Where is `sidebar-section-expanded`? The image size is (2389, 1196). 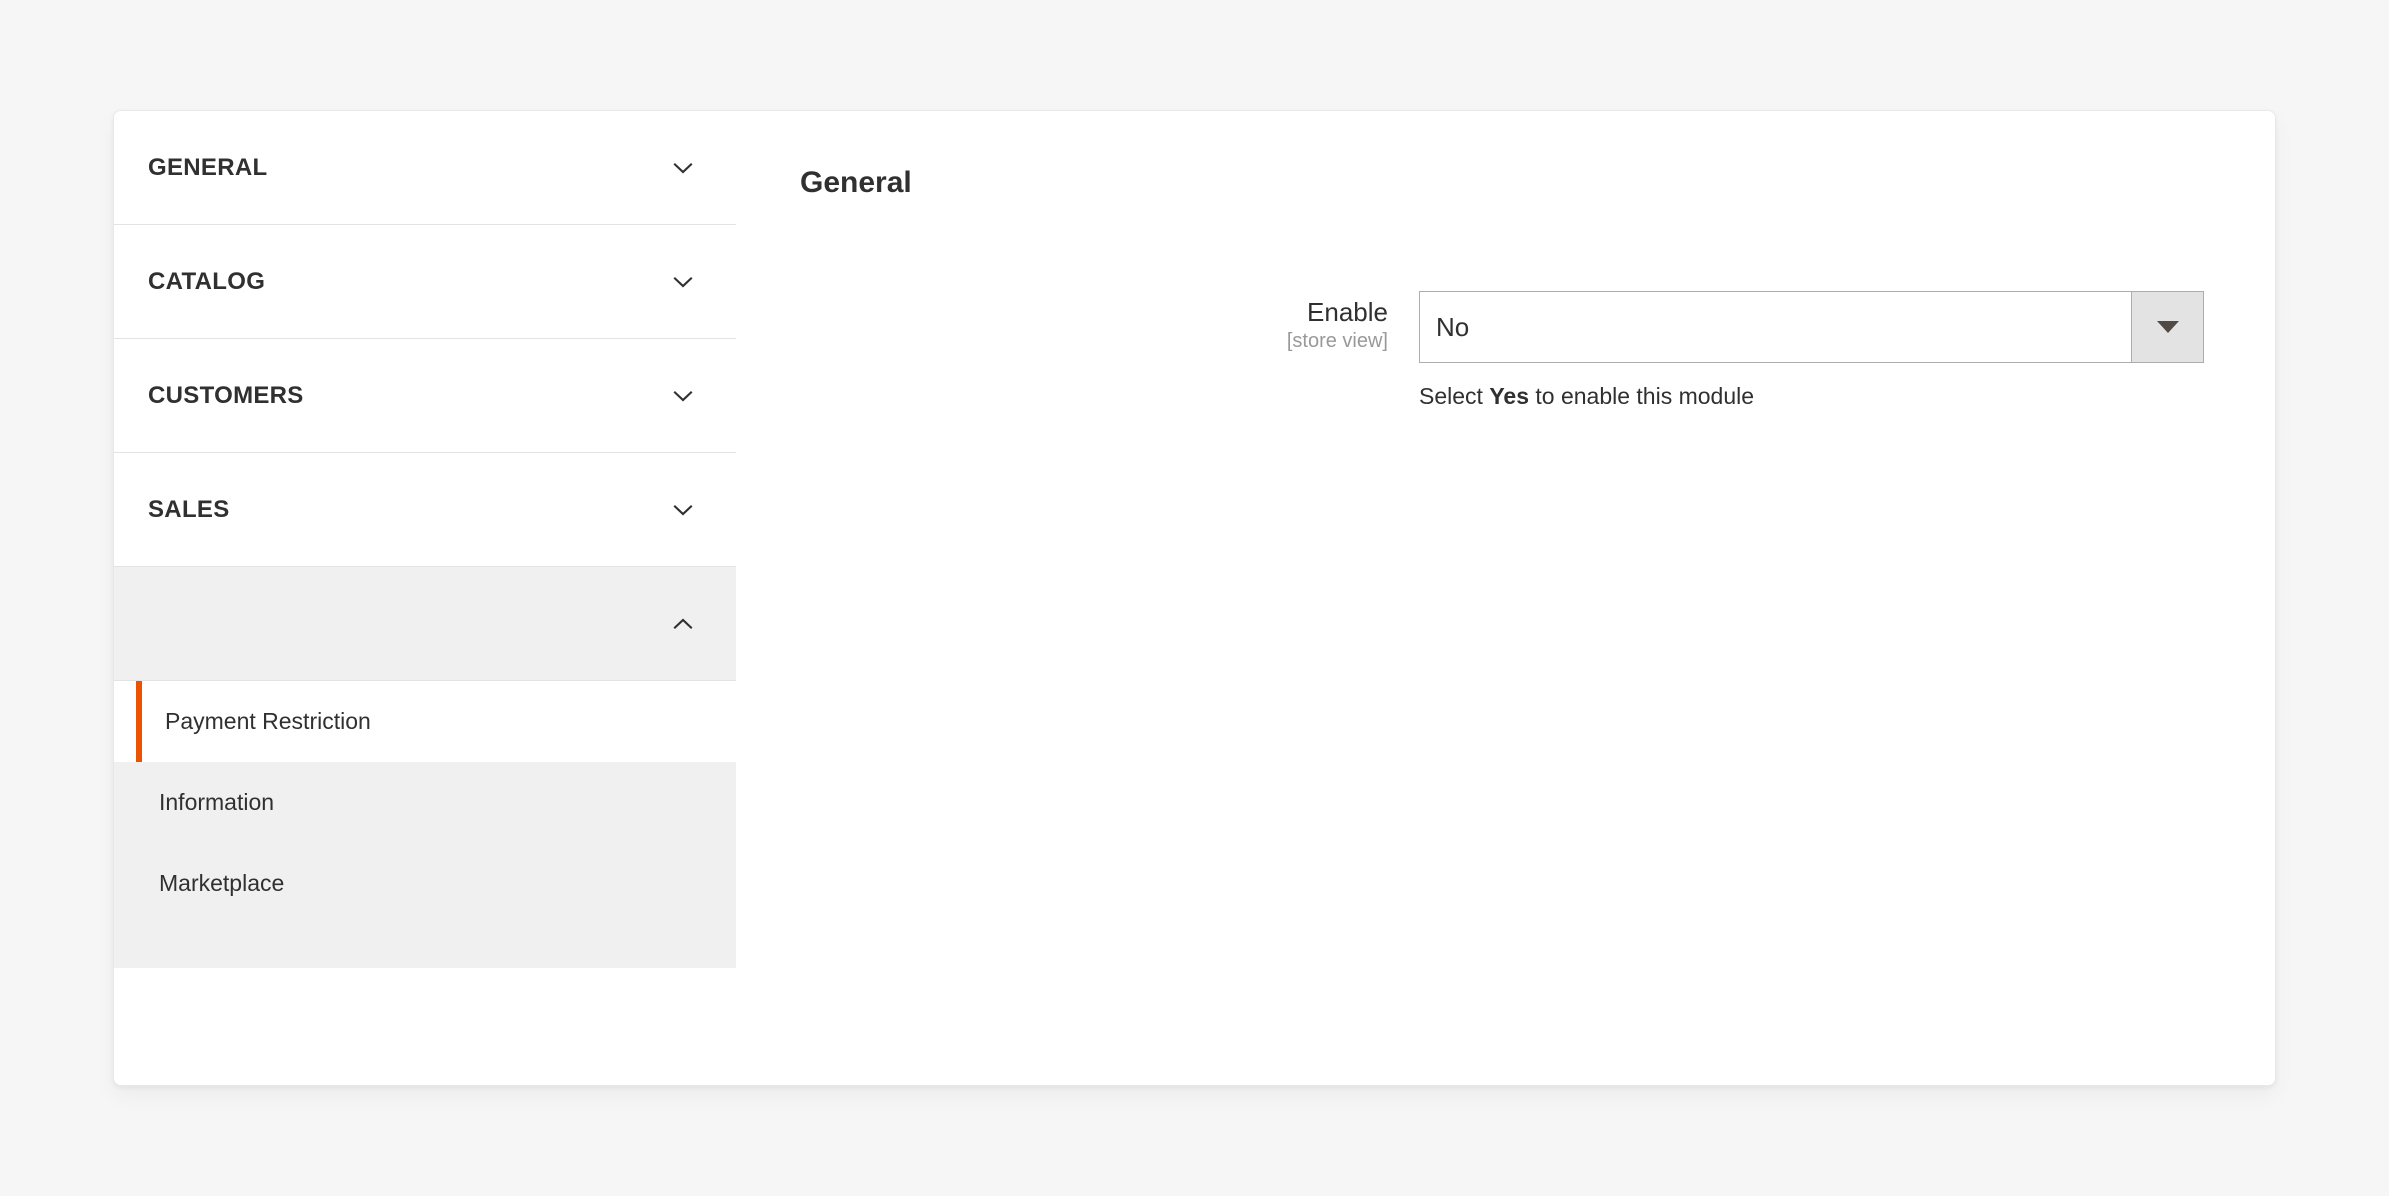 sidebar-section-expanded is located at coordinates (425, 624).